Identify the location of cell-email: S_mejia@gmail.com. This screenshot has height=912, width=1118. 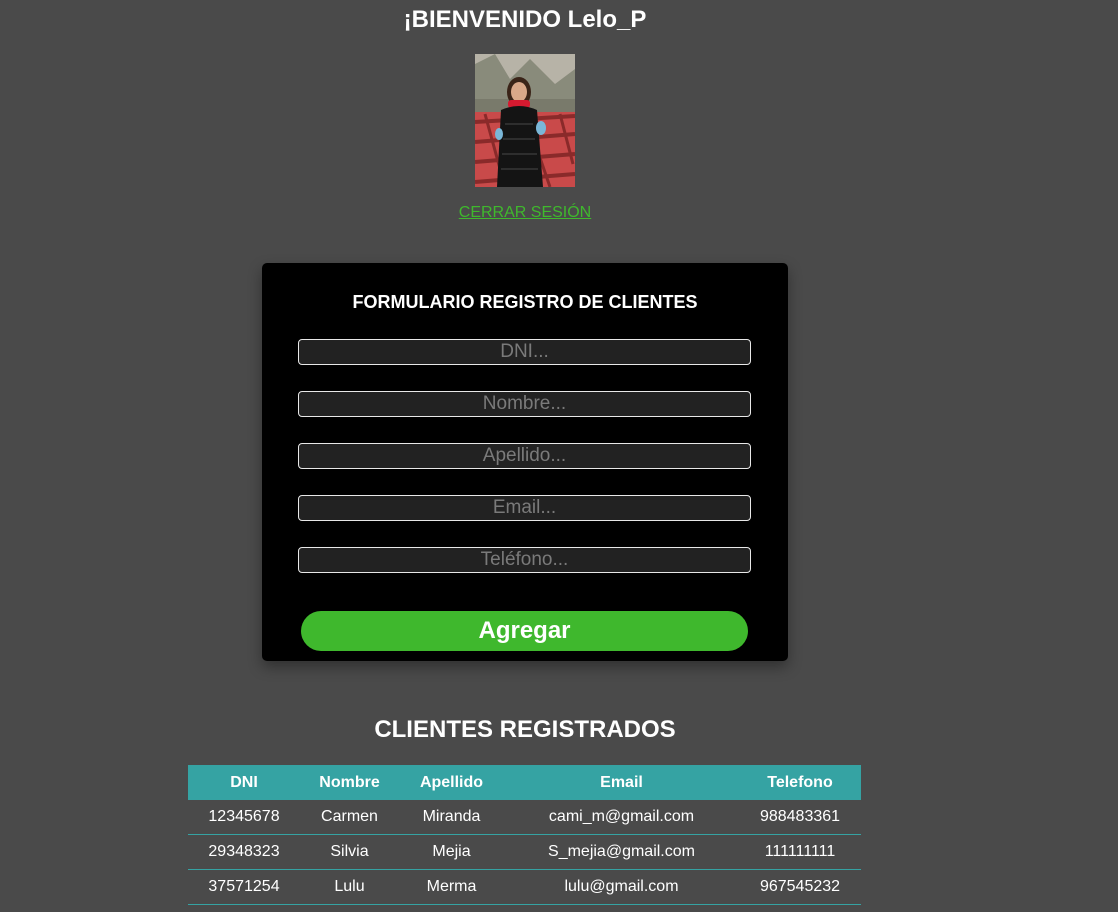
(621, 852).